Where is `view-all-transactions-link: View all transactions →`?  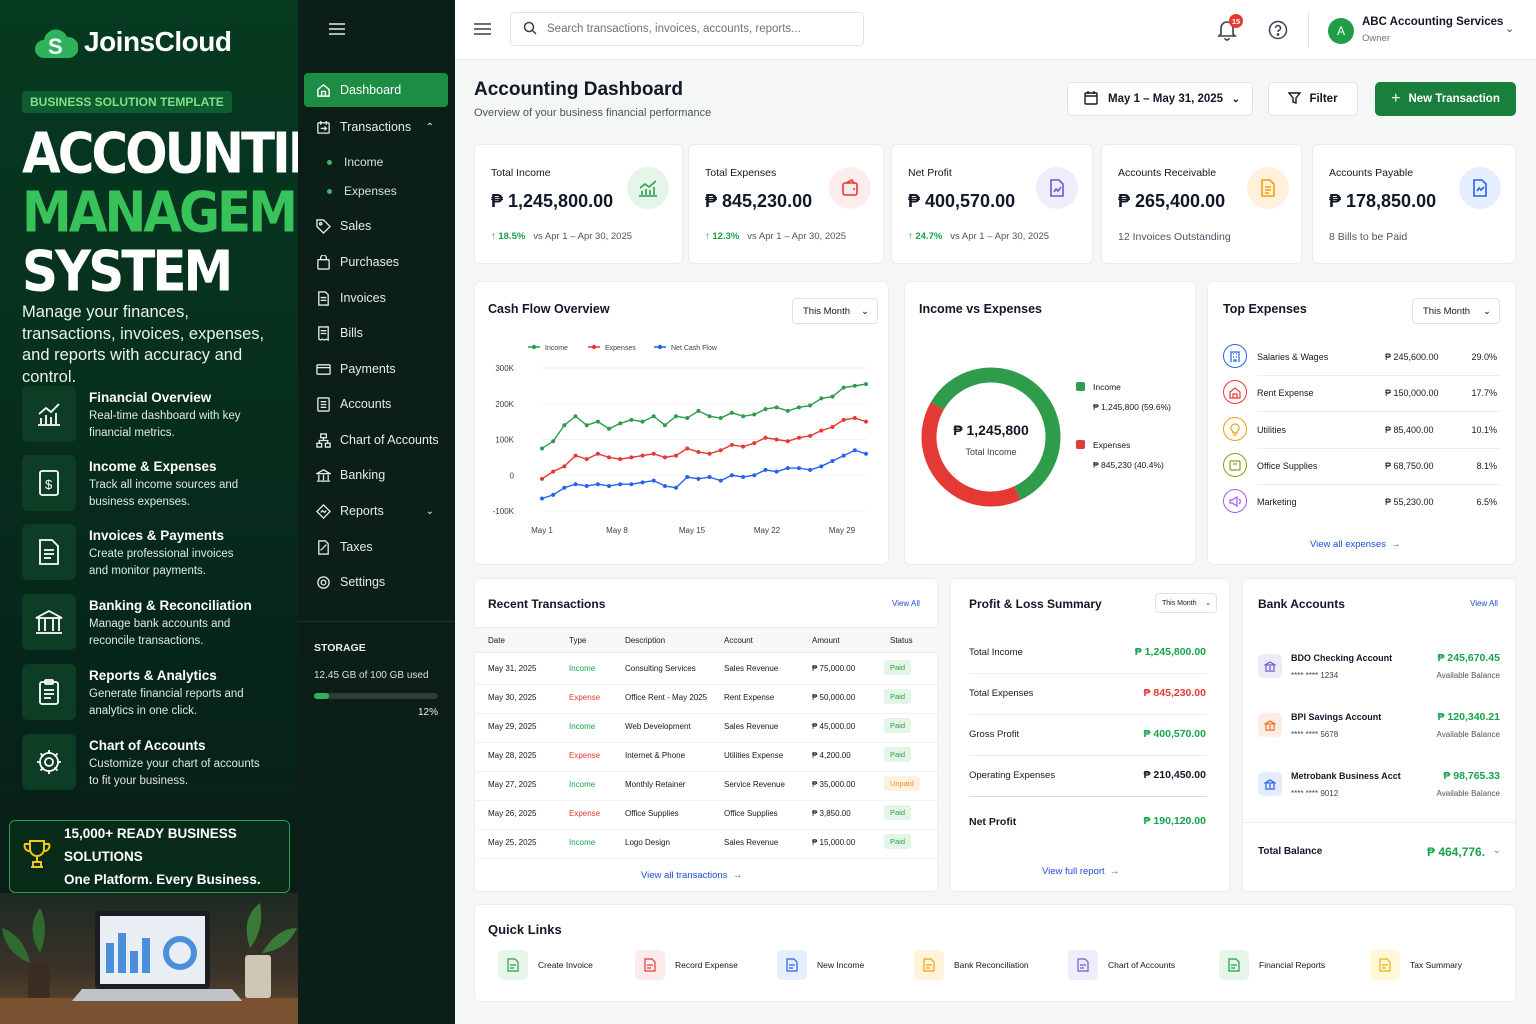 view-all-transactions-link: View all transactions → is located at coordinates (691, 875).